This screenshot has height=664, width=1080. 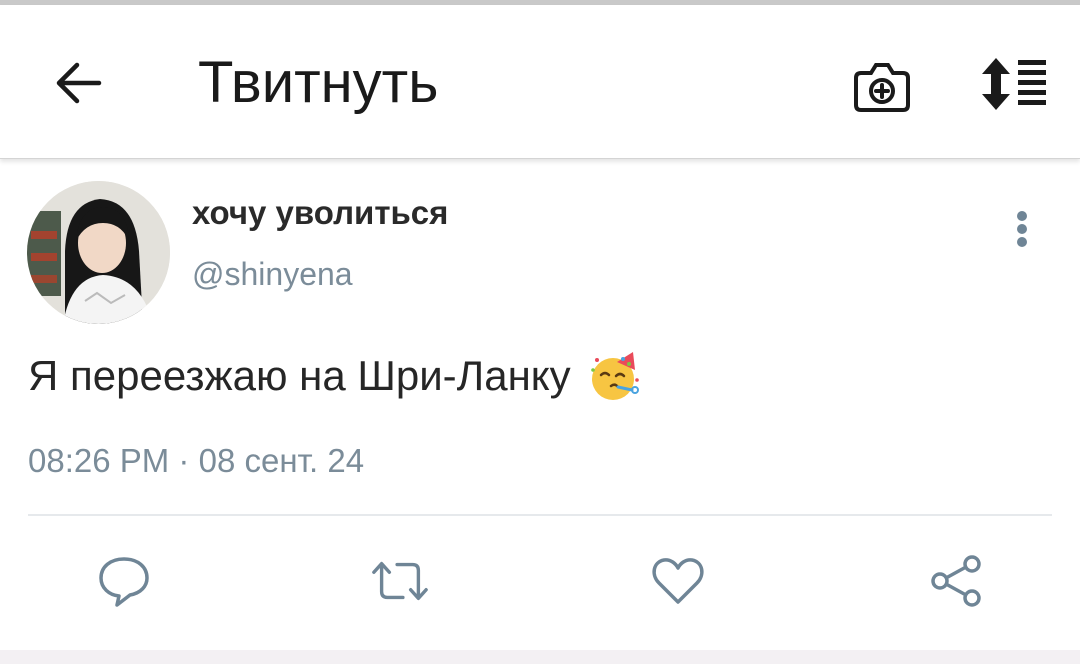 I want to click on tweet-date: 08 сент. 24, so click(x=281, y=460).